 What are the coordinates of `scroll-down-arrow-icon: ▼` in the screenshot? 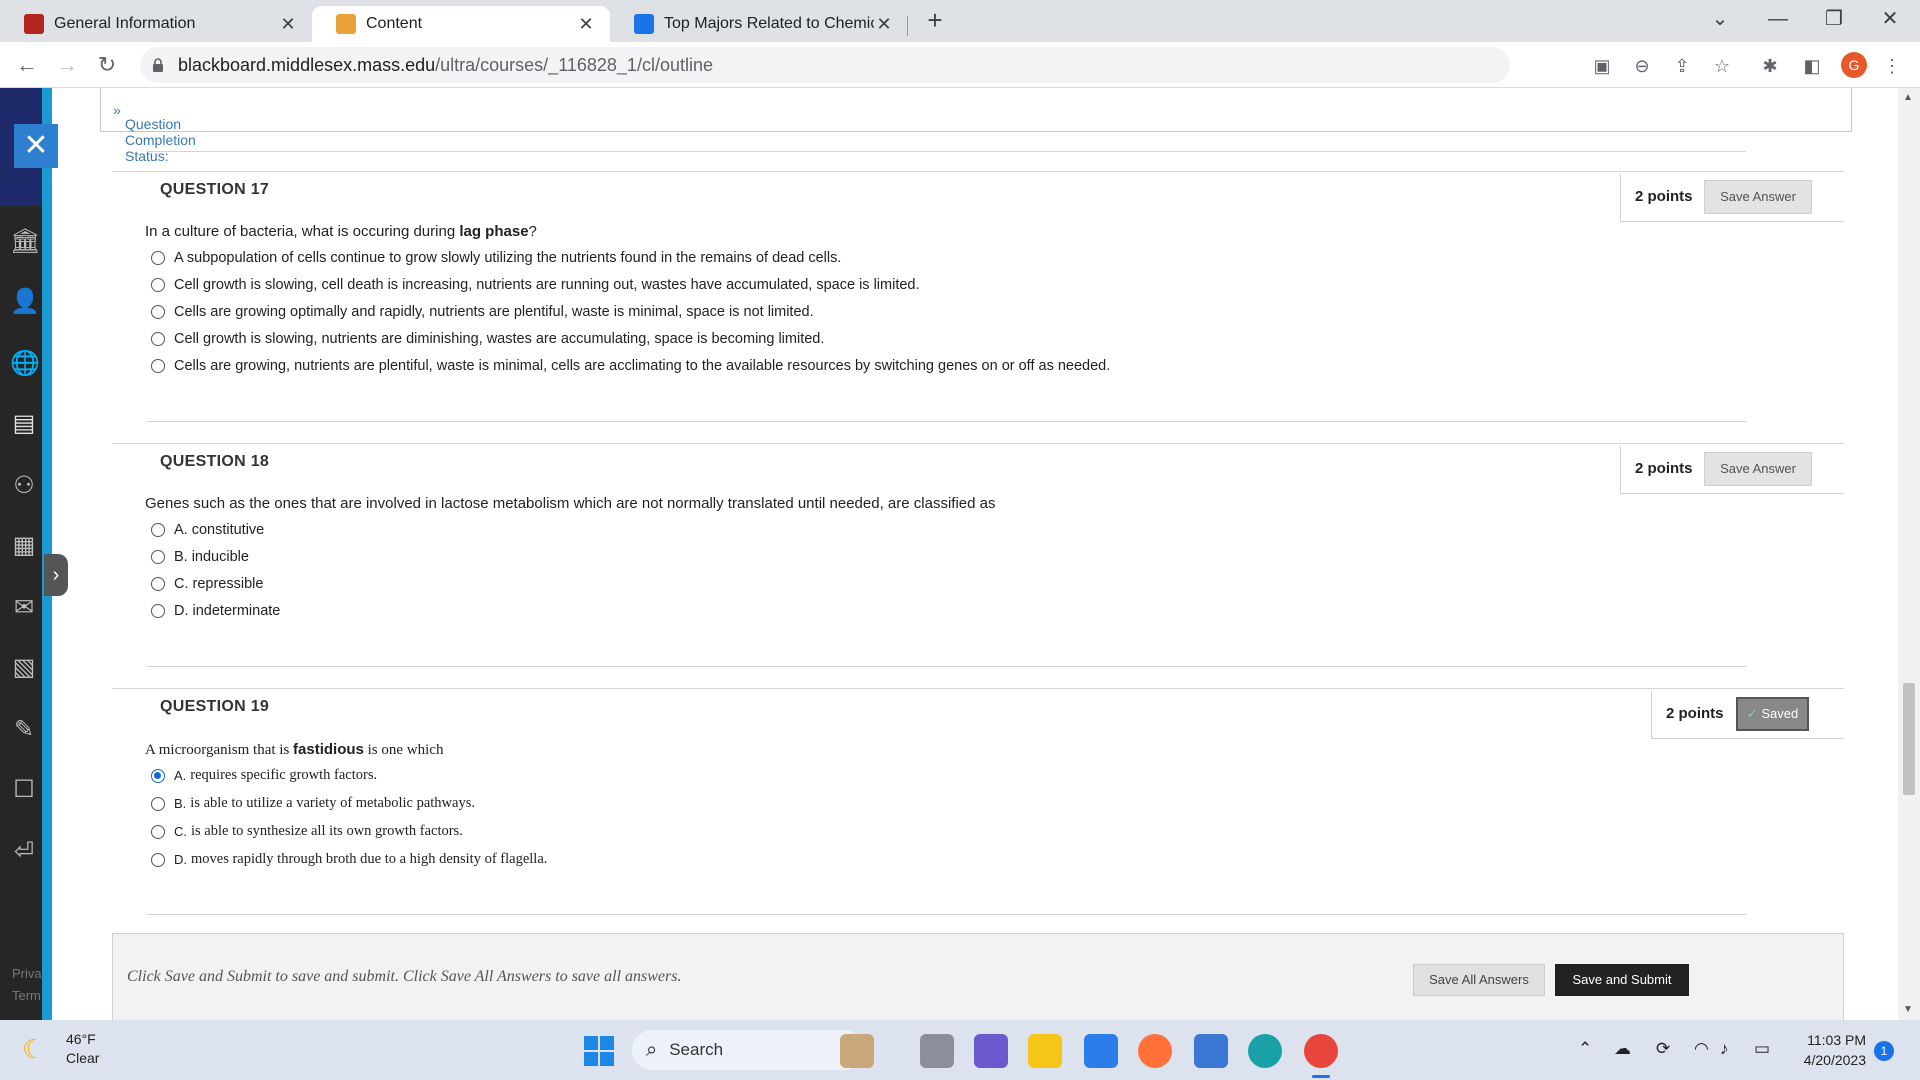 It's located at (1908, 1009).